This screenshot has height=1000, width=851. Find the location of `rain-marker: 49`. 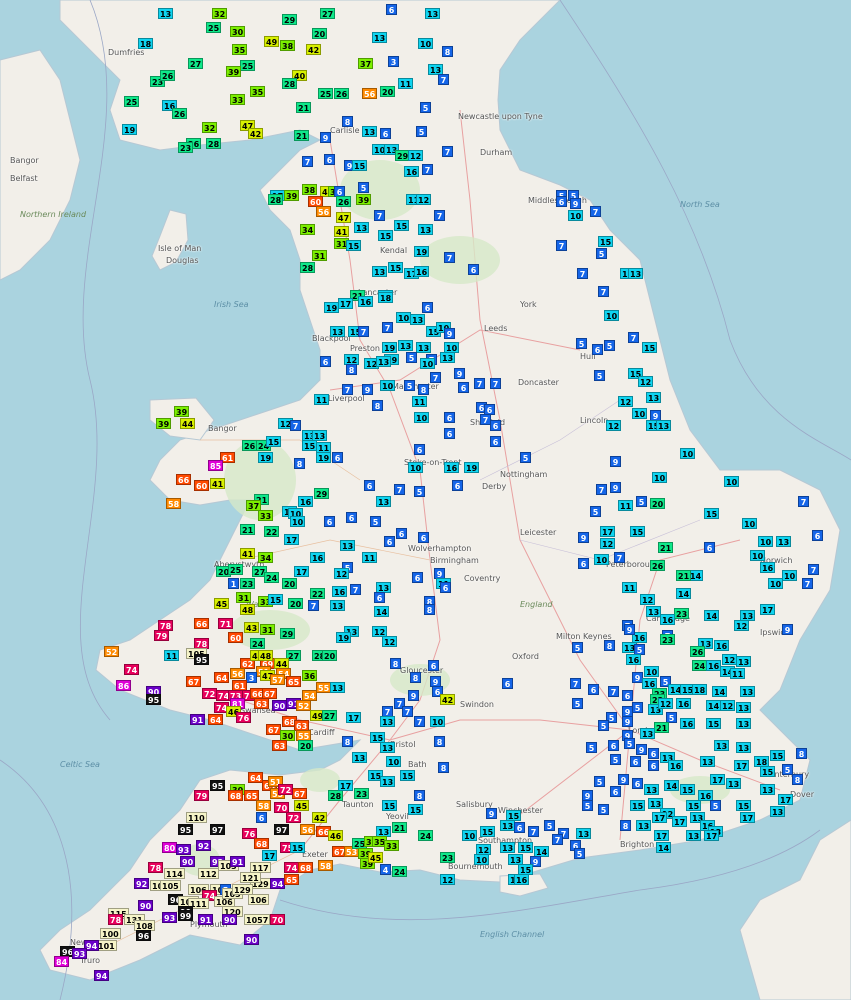

rain-marker: 49 is located at coordinates (272, 41).